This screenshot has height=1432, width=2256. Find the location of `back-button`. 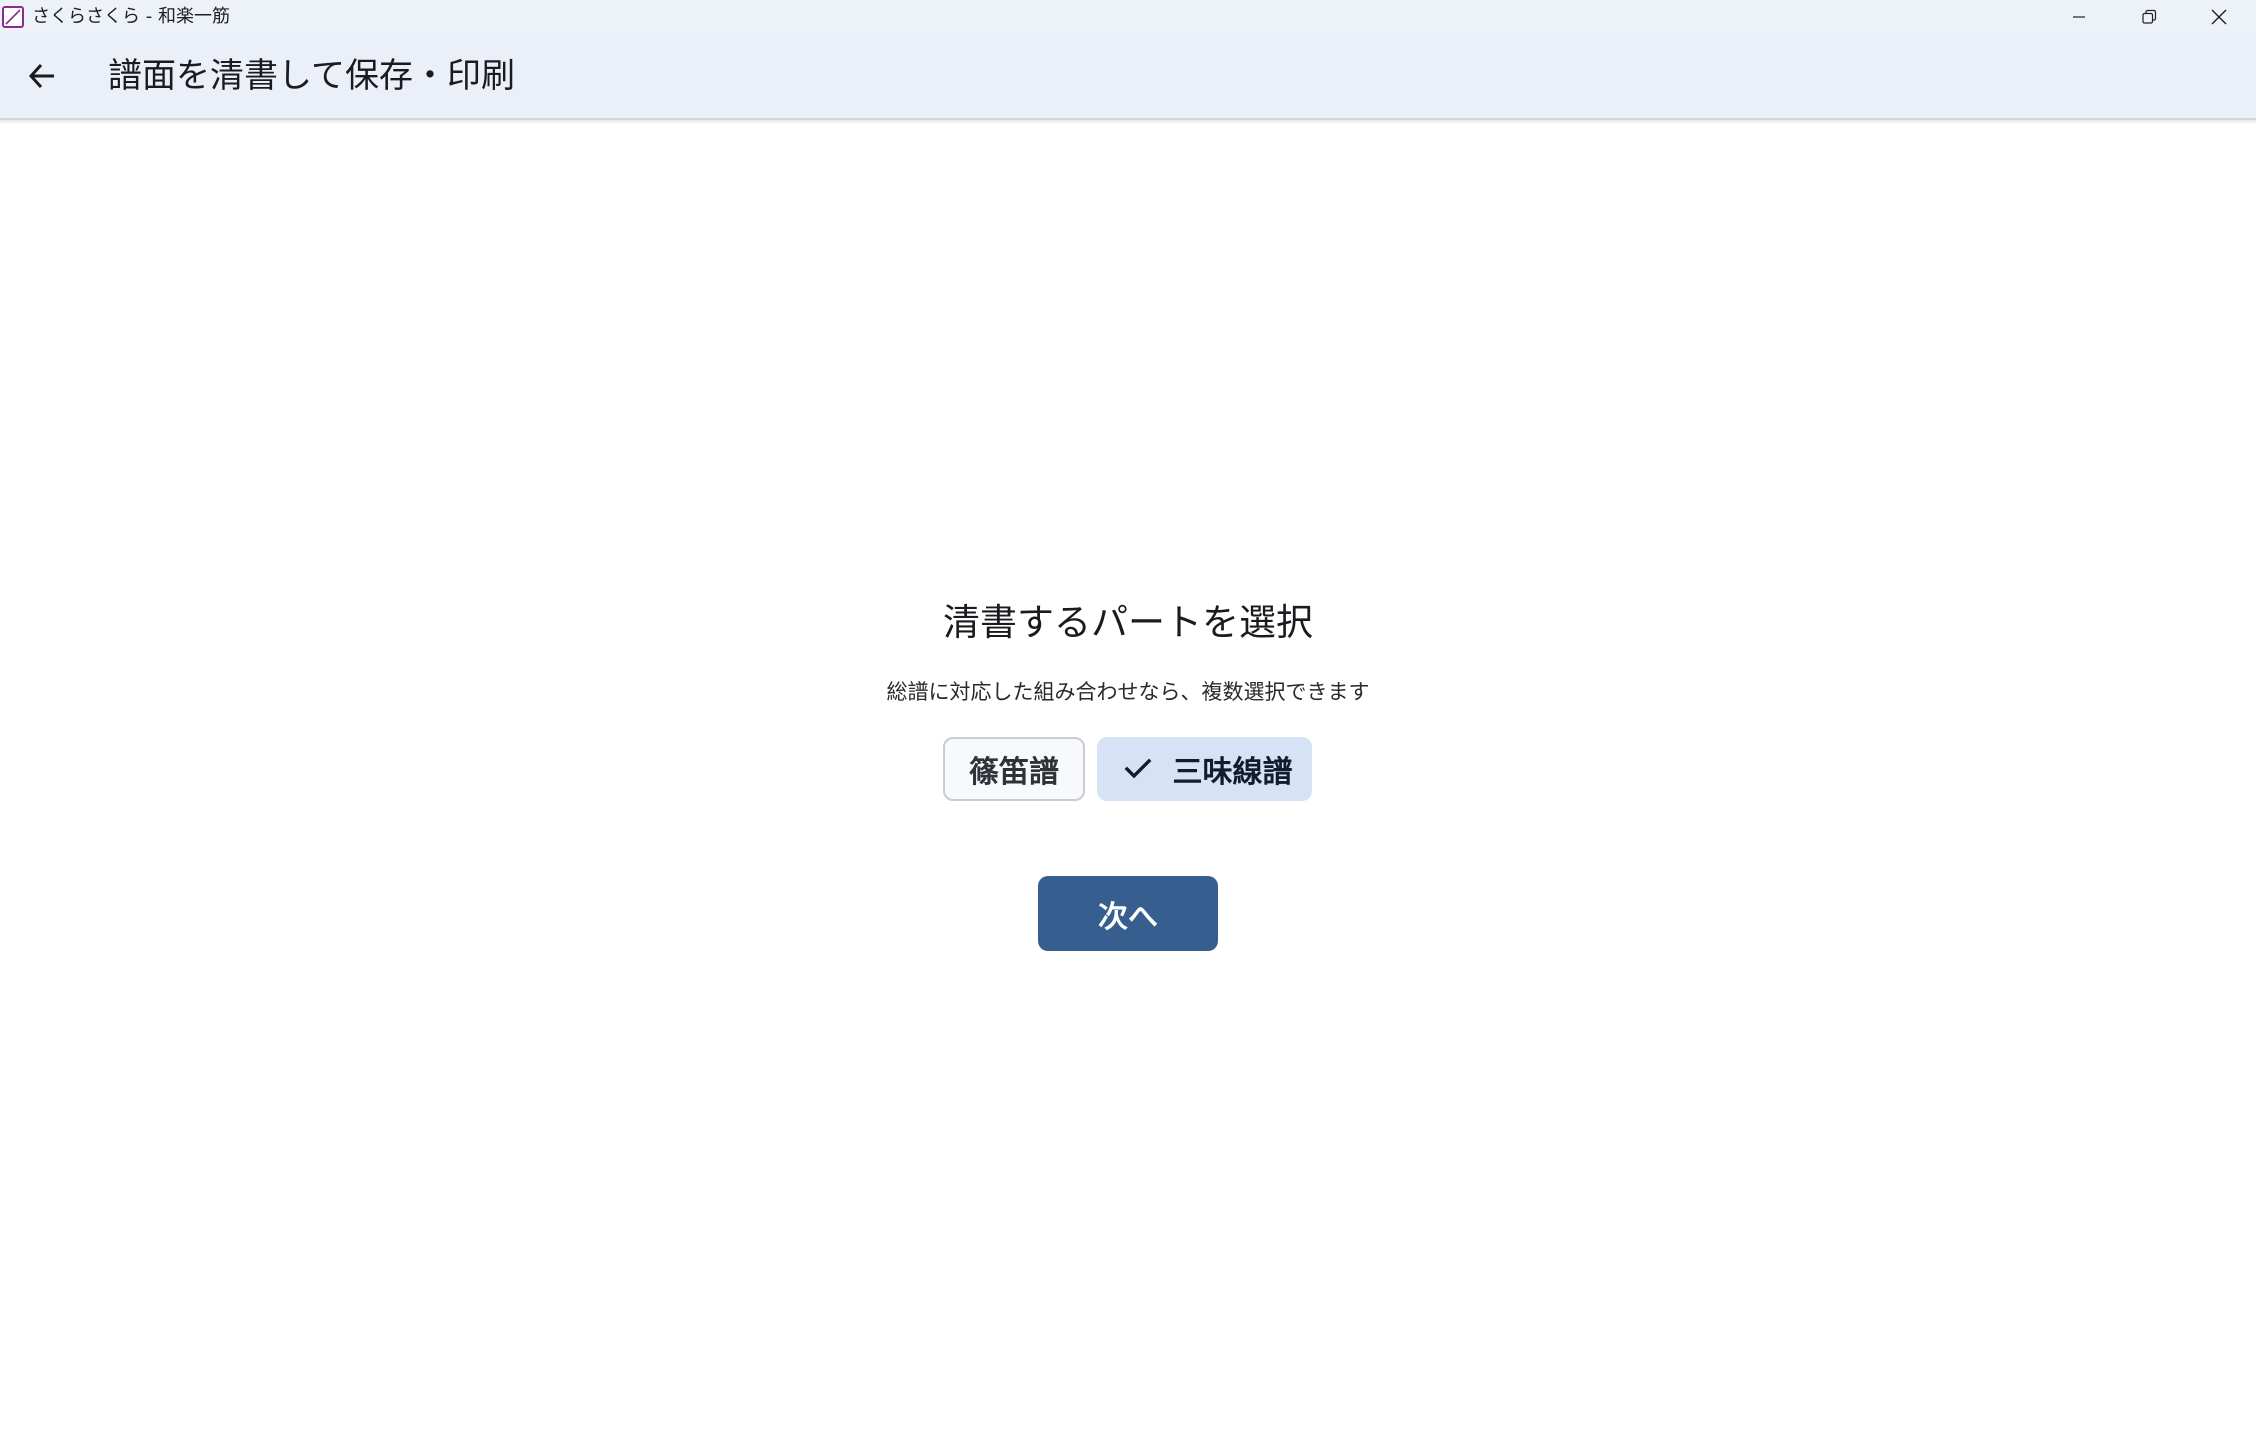

back-button is located at coordinates (42, 76).